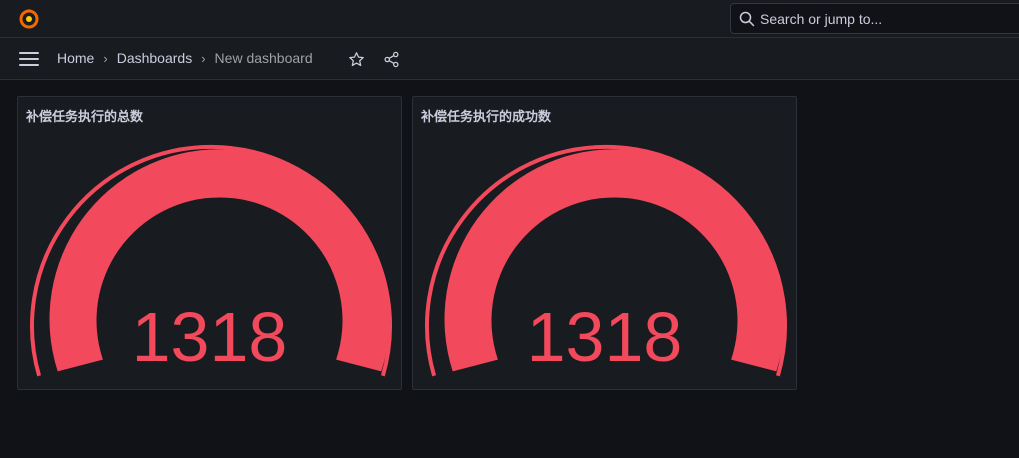 Image resolution: width=1019 pixels, height=458 pixels. Describe the element at coordinates (75, 58) in the screenshot. I see `breadcrumb-home: Home` at that location.